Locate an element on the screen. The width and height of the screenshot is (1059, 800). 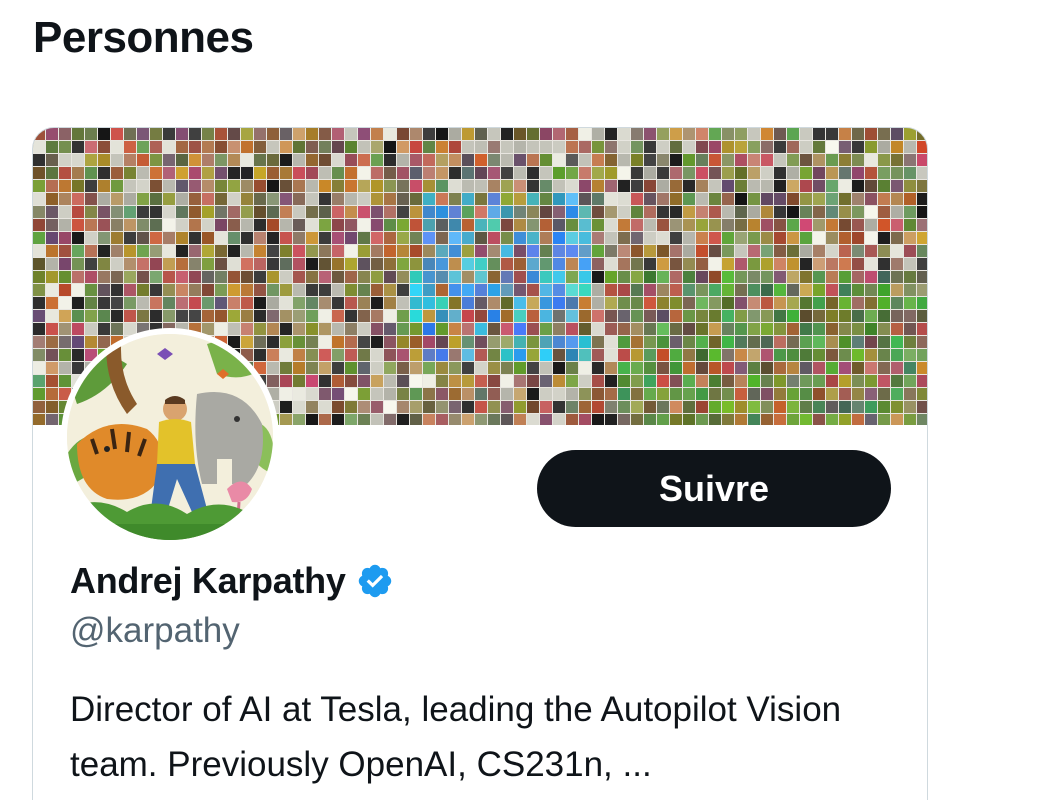
follow-button: Suivre is located at coordinates (714, 488).